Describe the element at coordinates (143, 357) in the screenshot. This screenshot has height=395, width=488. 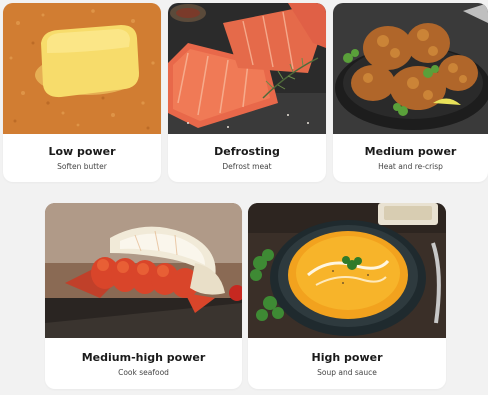
I see `mode-title: Medium-high power` at that location.